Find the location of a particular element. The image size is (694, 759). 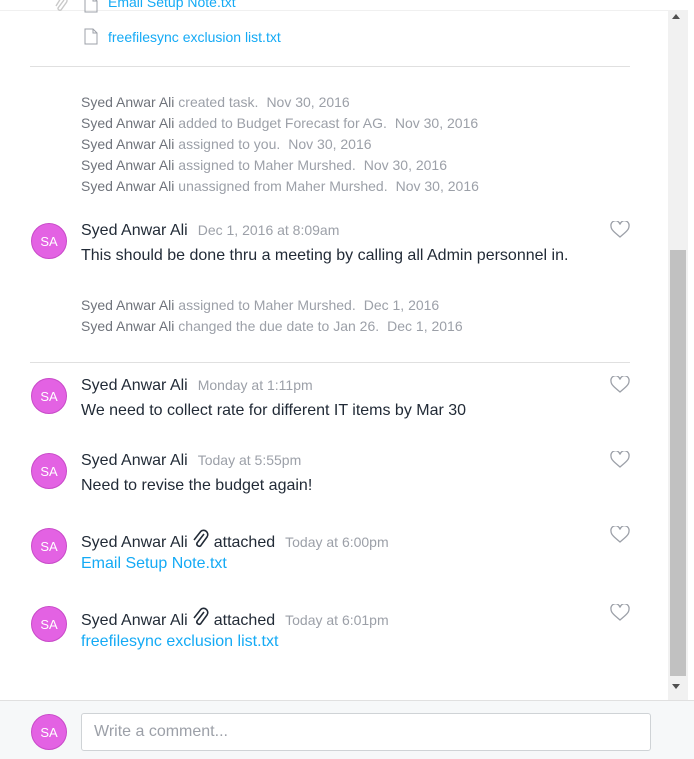

comment-input is located at coordinates (366, 732).